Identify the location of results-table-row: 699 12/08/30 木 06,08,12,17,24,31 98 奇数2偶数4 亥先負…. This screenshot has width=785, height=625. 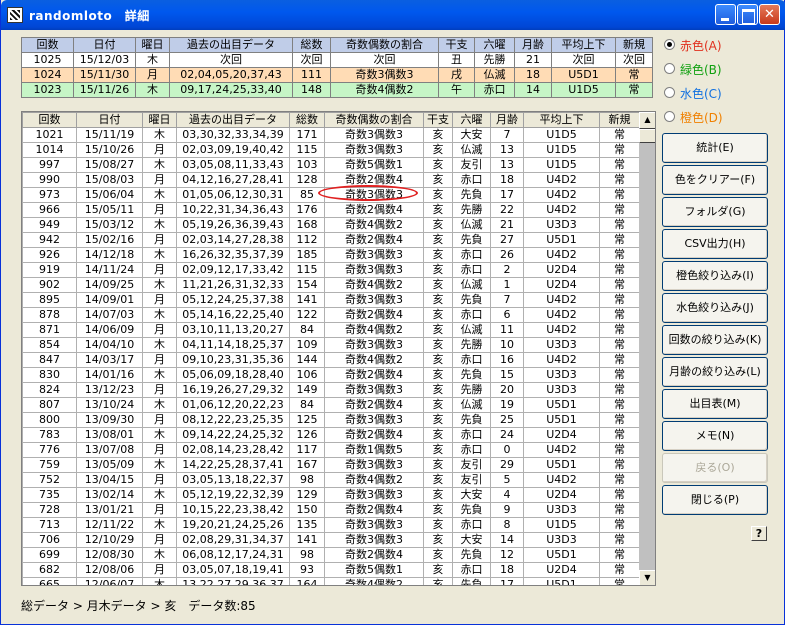
(331, 555).